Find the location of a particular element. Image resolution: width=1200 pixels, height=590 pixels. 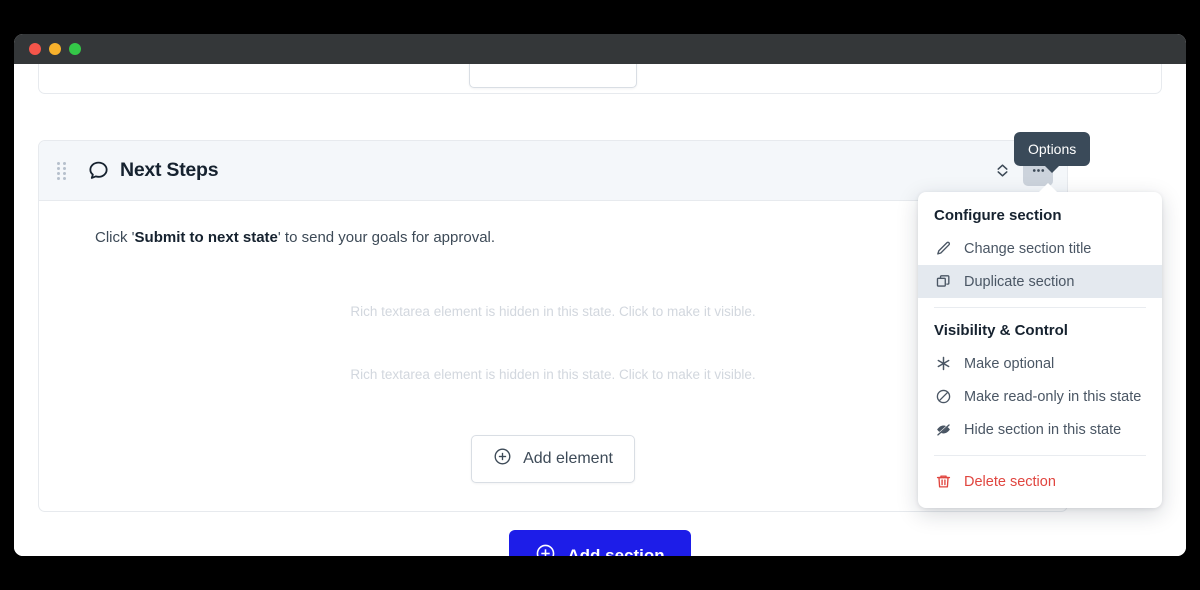

collapse-icon is located at coordinates (1002, 171).